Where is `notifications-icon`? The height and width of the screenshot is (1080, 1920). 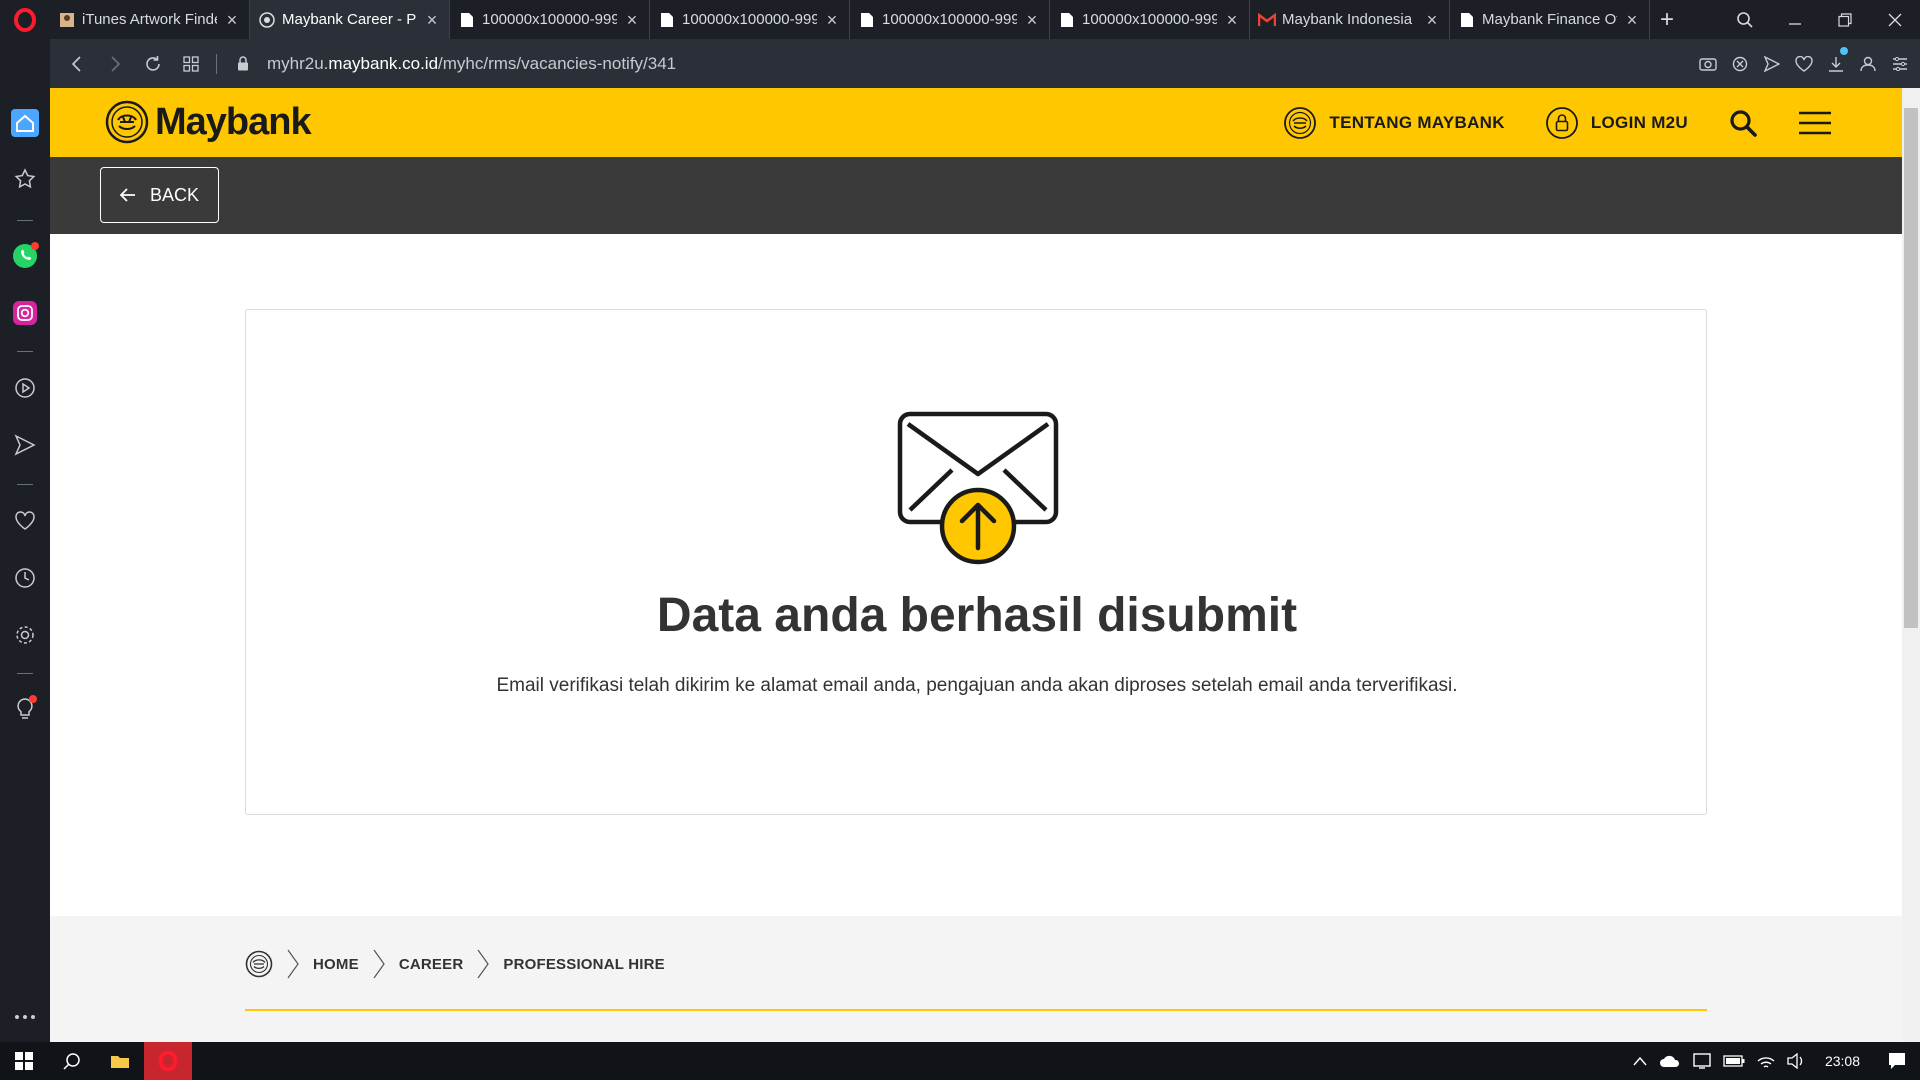
notifications-icon is located at coordinates (1897, 1061).